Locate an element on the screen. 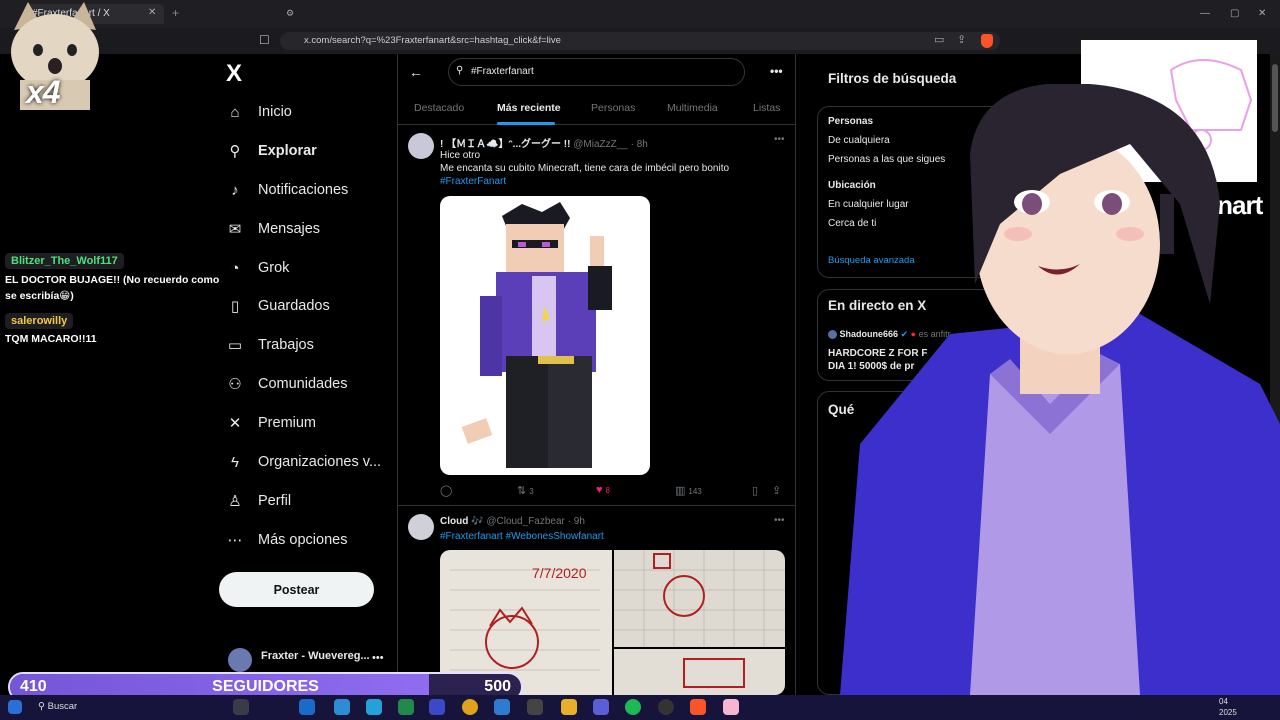  tweet-hashtag: #Fraxterfanart is located at coordinates (471, 536).